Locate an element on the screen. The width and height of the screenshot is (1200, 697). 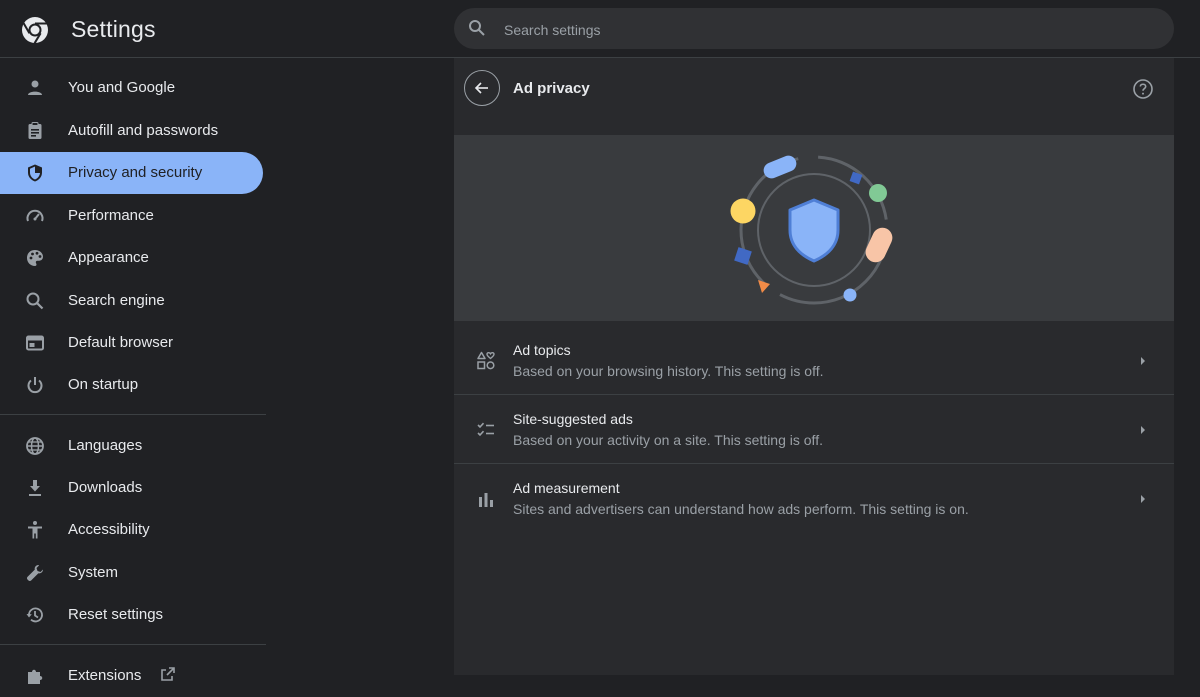
wrench-icon is located at coordinates (34, 573).